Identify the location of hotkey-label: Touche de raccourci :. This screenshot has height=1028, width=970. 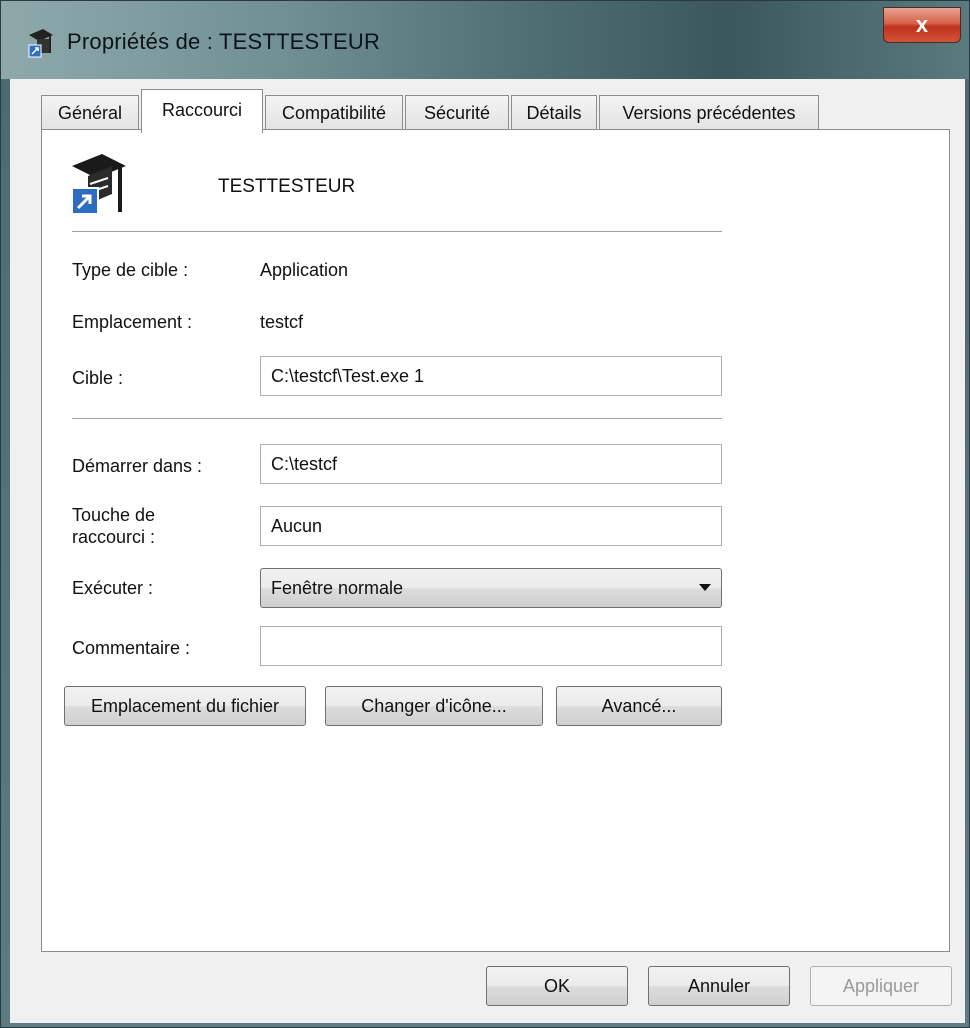
(113, 526).